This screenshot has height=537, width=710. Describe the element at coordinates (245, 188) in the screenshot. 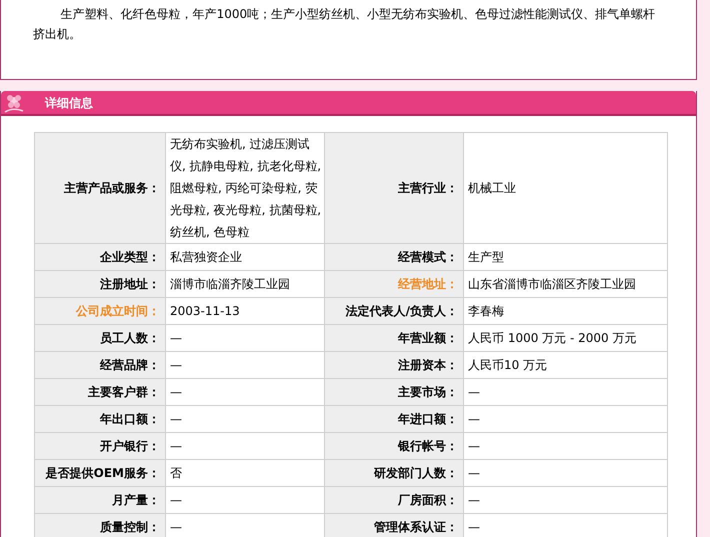

I see `field-value: 无纺布实验机, 过滤压测试仪, 抗静电母粒, 抗老化母粒, 阻燃母粒, 丙纶可染母粒, 荧光母粒, 夜光母粒, 抗菌母粒, 纺丝机, 色母粒` at that location.